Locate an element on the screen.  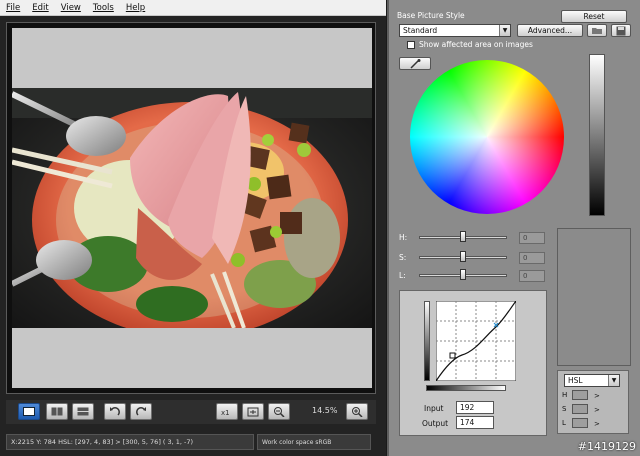
readout-s-label: S is located at coordinates (564, 409).